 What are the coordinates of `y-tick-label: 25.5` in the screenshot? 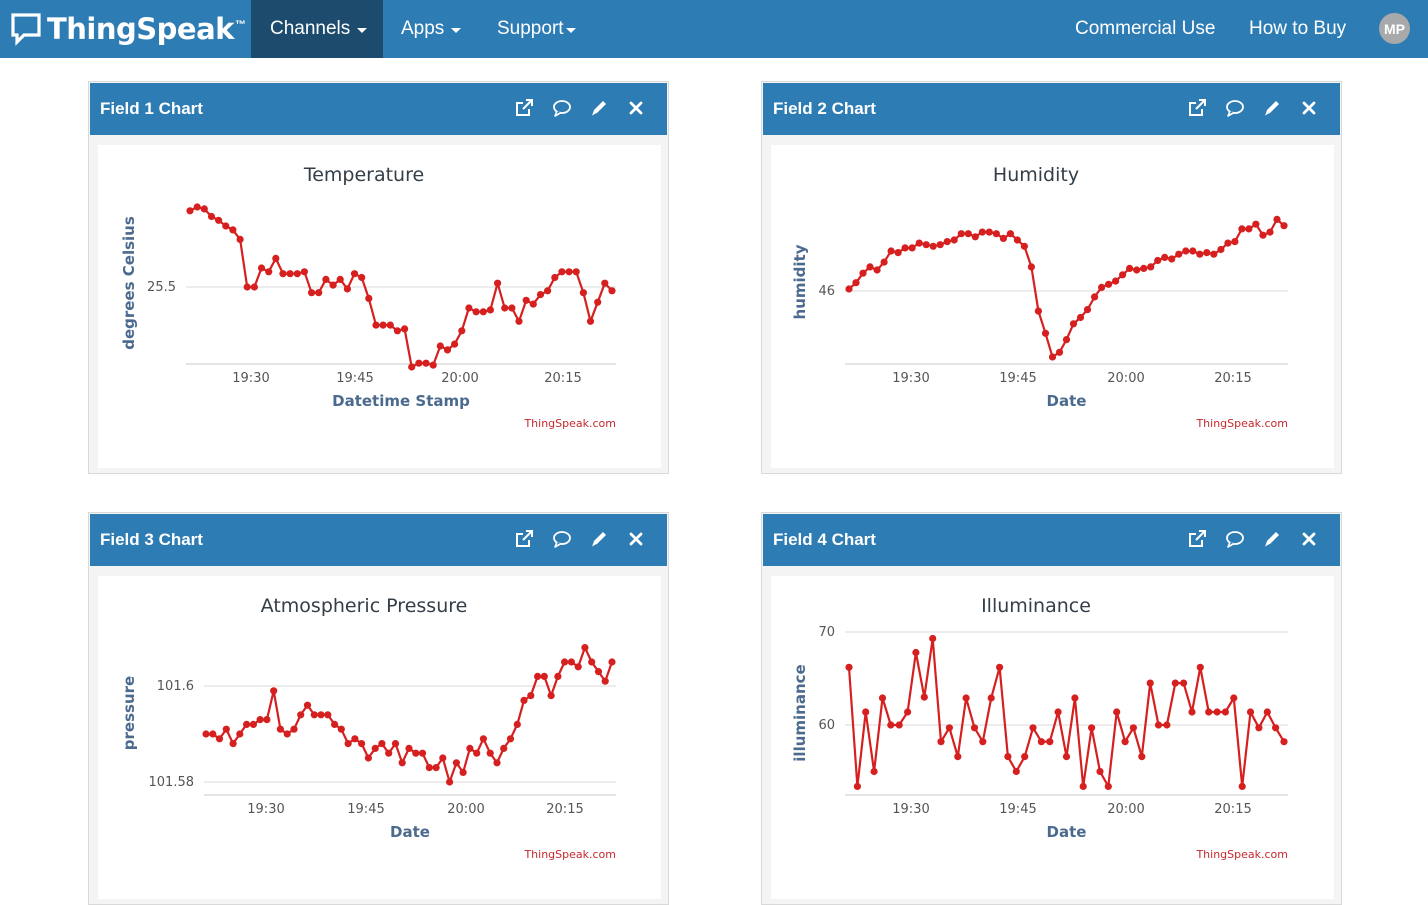 It's located at (161, 287).